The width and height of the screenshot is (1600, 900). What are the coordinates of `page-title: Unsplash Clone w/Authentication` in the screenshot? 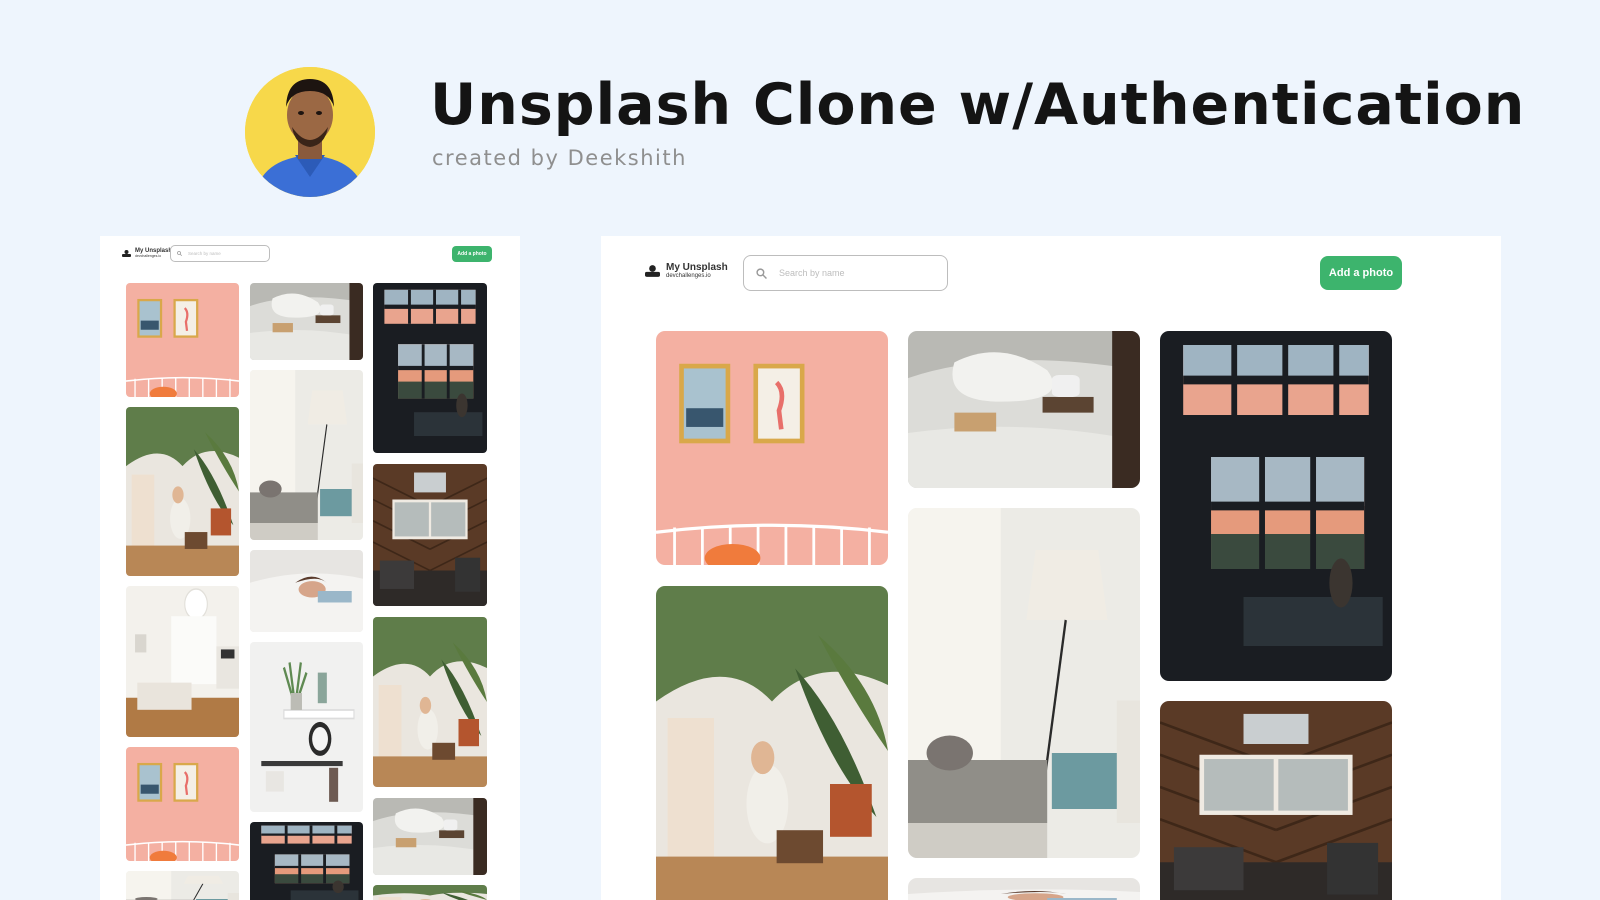 It's located at (978, 105).